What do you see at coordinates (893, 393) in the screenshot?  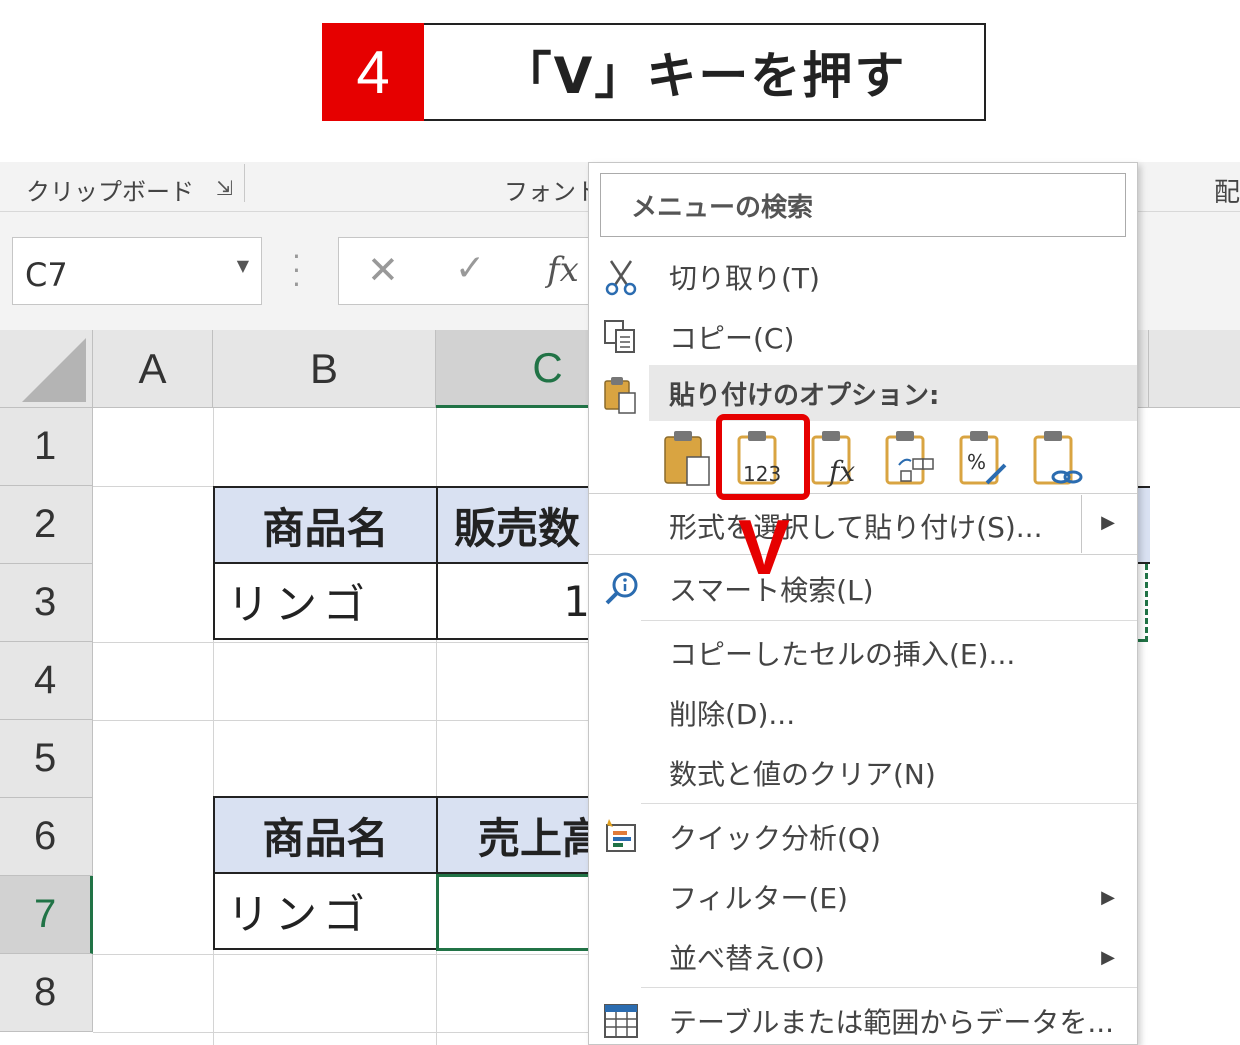 I see `paste-options-header: 貼り付けのオプション:` at bounding box center [893, 393].